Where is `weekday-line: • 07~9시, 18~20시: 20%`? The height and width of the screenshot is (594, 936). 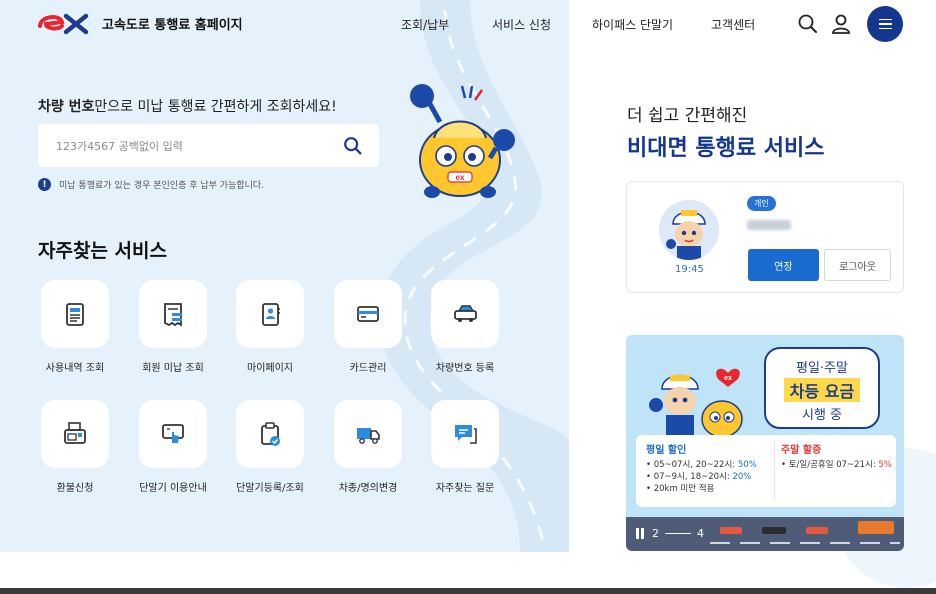 weekday-line: • 07~9시, 18~20시: 20% is located at coordinates (699, 477).